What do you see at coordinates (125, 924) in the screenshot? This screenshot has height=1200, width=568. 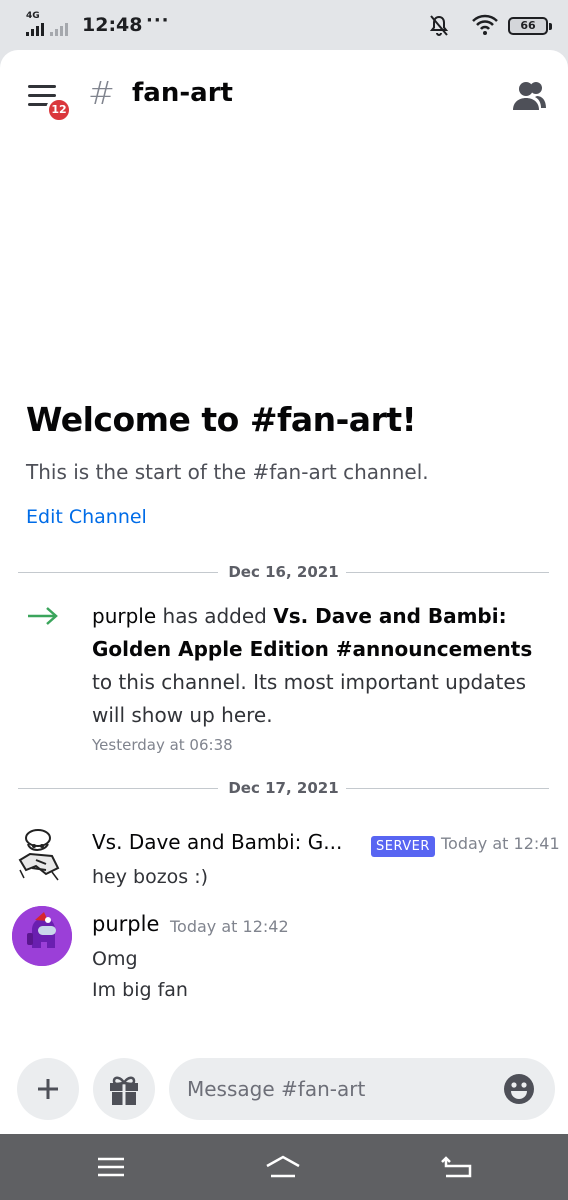 I see `message-author: purple` at bounding box center [125, 924].